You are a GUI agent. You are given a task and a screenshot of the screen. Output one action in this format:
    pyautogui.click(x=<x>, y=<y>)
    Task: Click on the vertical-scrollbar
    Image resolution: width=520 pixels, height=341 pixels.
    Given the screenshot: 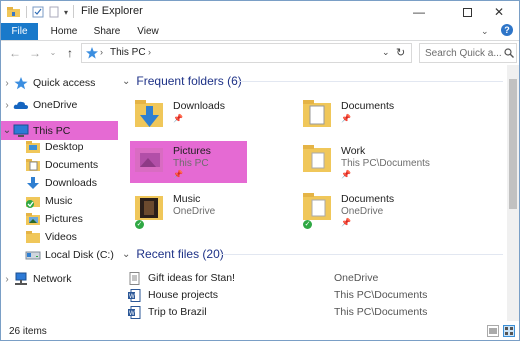 What is the action you would take?
    pyautogui.click(x=513, y=193)
    